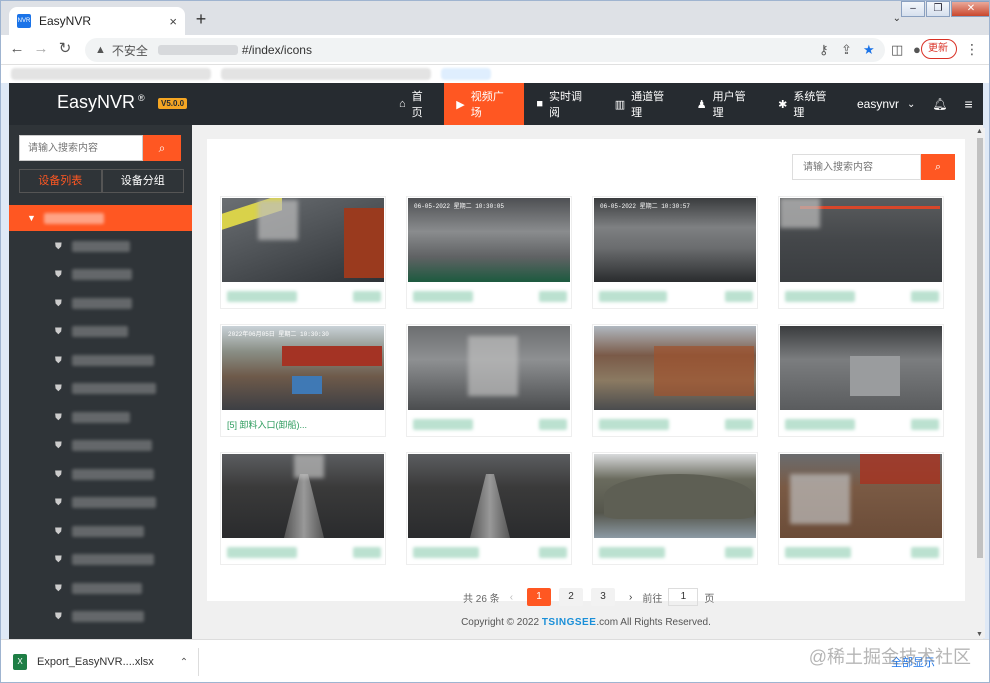 The height and width of the screenshot is (683, 990). I want to click on page-button-1: 1, so click(539, 597).